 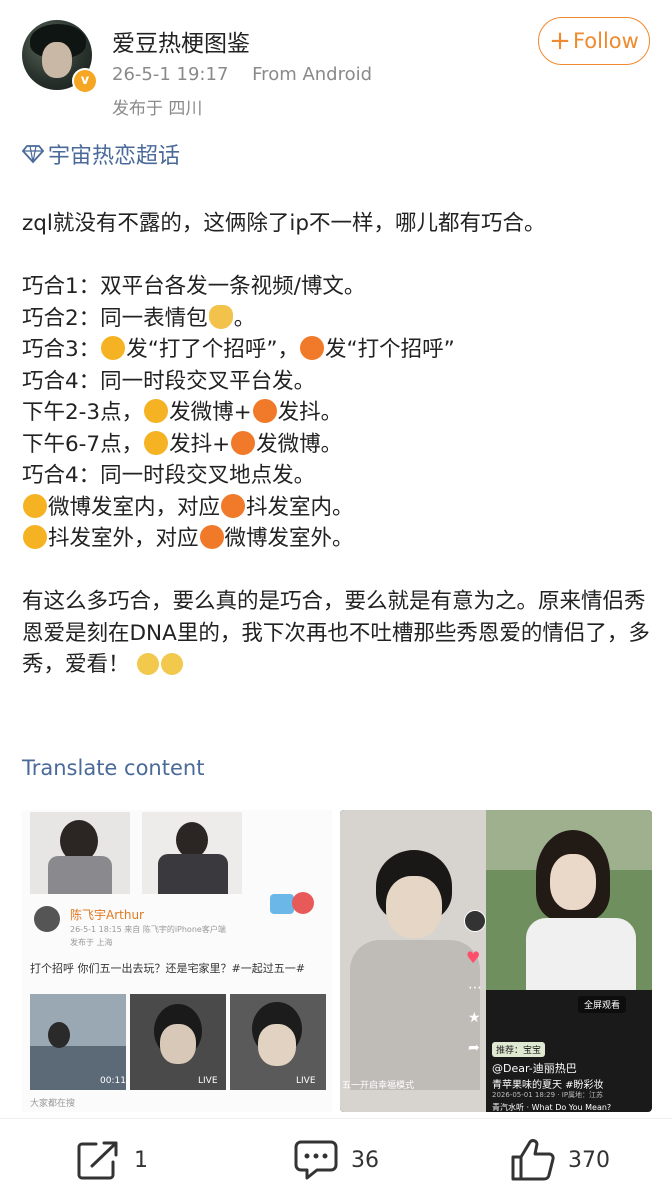 I want to click on coincidence-4: 巧合4：同一时段交叉平台发。, so click(x=169, y=381).